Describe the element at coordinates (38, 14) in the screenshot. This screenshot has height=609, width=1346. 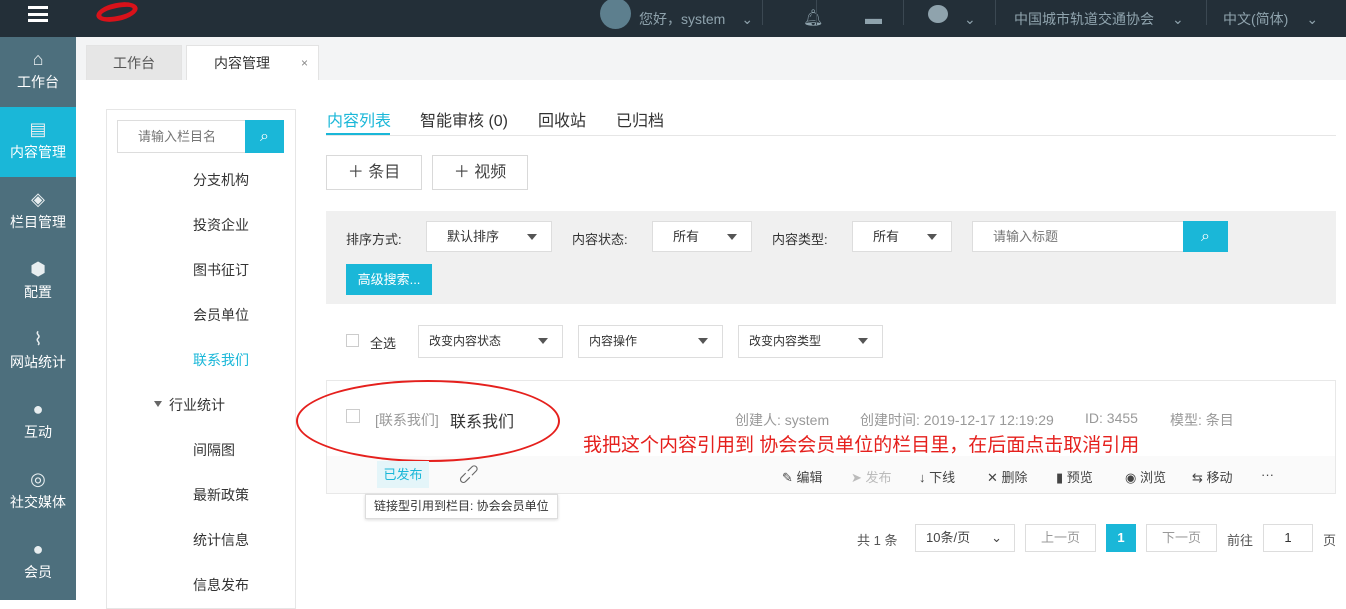
I see `menu-icon` at that location.